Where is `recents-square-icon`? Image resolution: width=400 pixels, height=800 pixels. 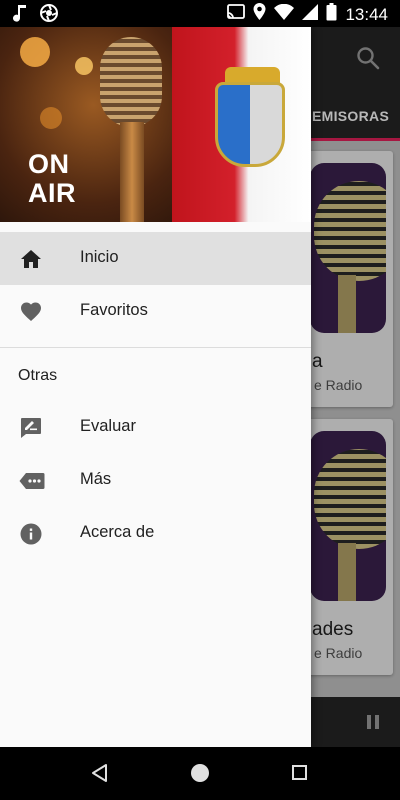 recents-square-icon is located at coordinates (299, 772).